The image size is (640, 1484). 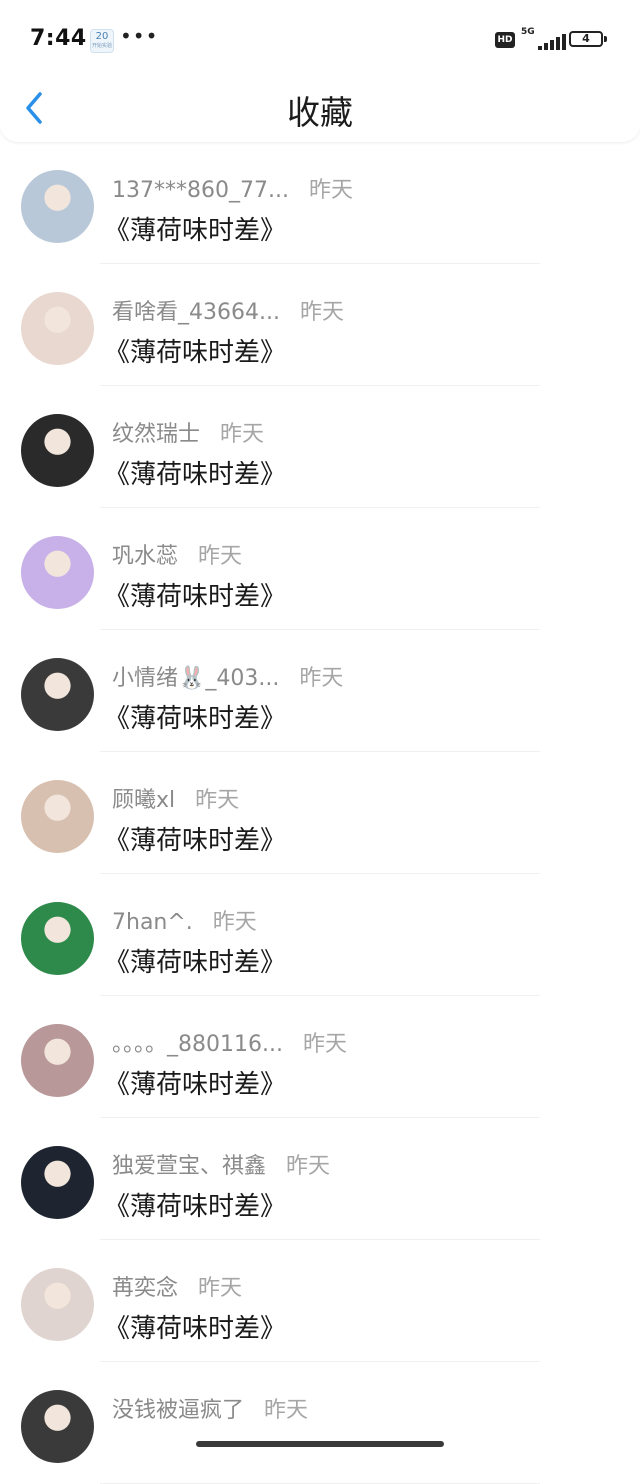 I want to click on name-line: 顾曦xl 昨天, so click(x=175, y=798).